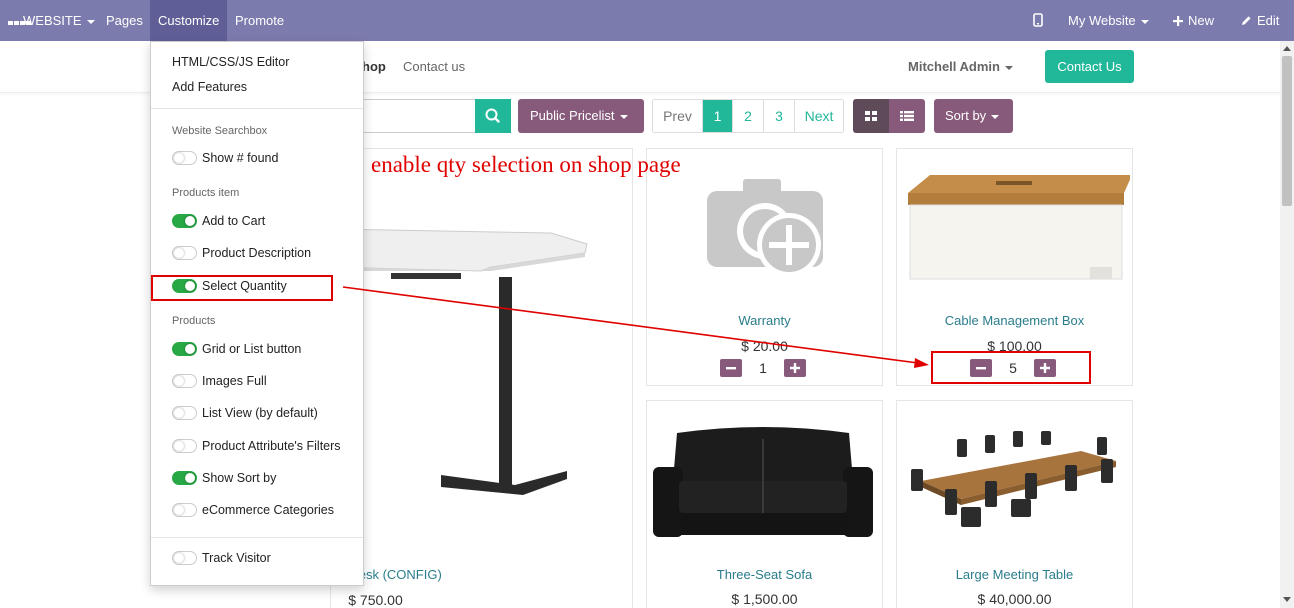 The image size is (1294, 608). What do you see at coordinates (1287, 48) in the screenshot?
I see `scroll-up-icon` at bounding box center [1287, 48].